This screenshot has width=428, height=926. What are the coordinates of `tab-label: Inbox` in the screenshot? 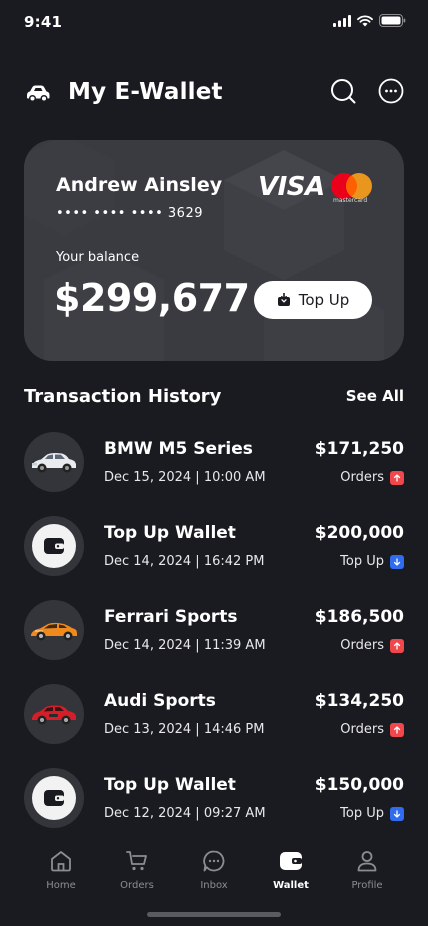 It's located at (214, 885).